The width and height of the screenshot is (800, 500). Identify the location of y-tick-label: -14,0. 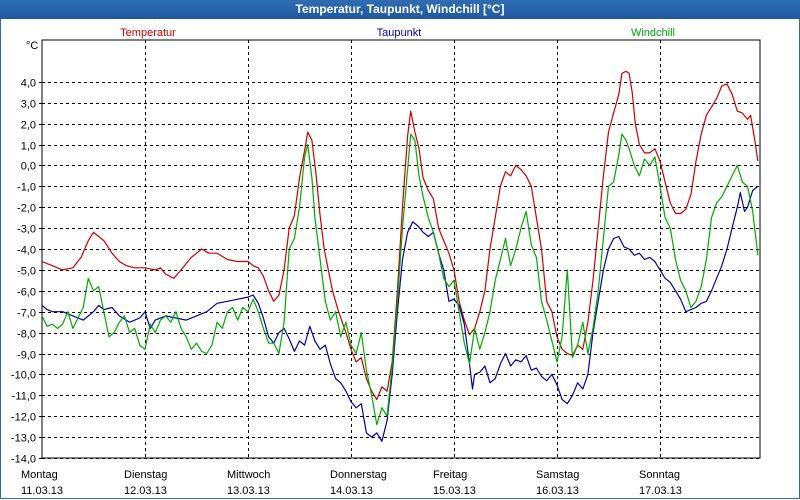
(23, 460).